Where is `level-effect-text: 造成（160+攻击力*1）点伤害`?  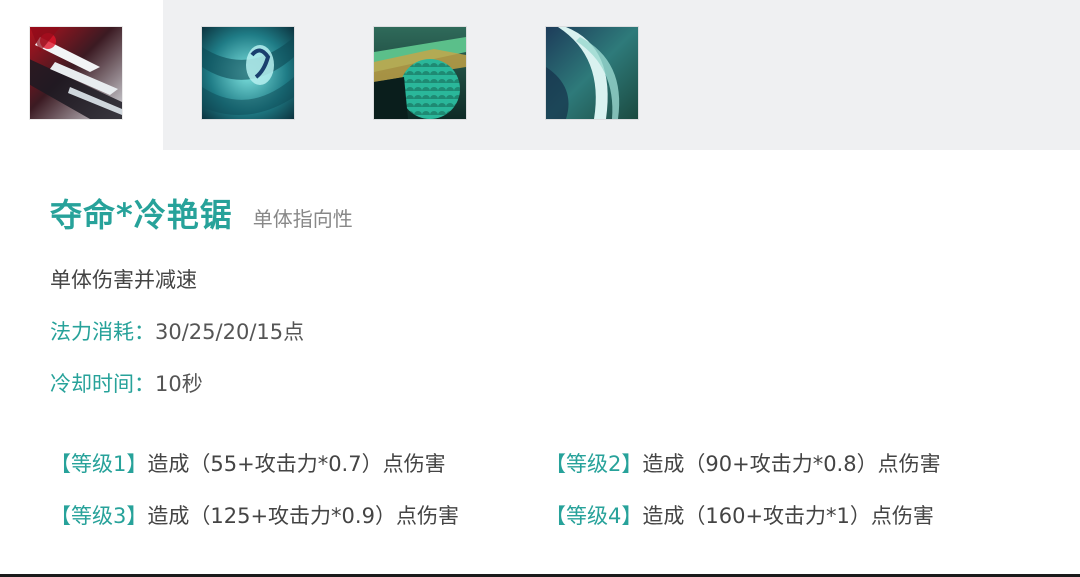 level-effect-text: 造成（160+攻击力*1）点伤害 is located at coordinates (788, 516).